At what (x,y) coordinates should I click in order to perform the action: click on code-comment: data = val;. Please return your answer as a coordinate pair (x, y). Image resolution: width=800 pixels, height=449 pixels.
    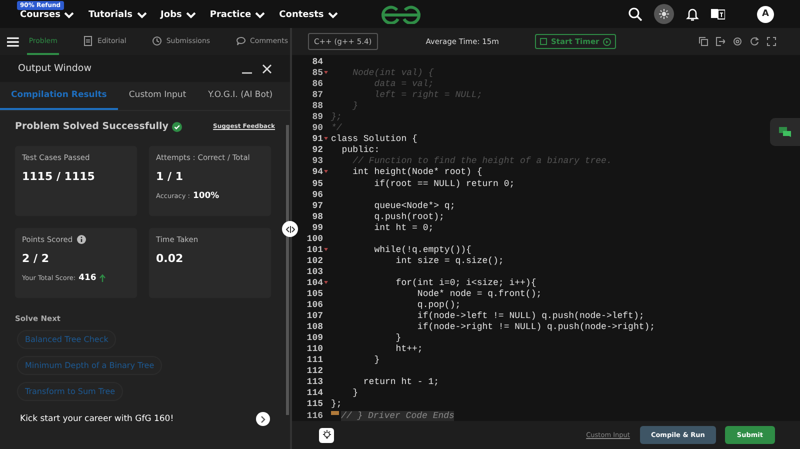
    Looking at the image, I should click on (403, 84).